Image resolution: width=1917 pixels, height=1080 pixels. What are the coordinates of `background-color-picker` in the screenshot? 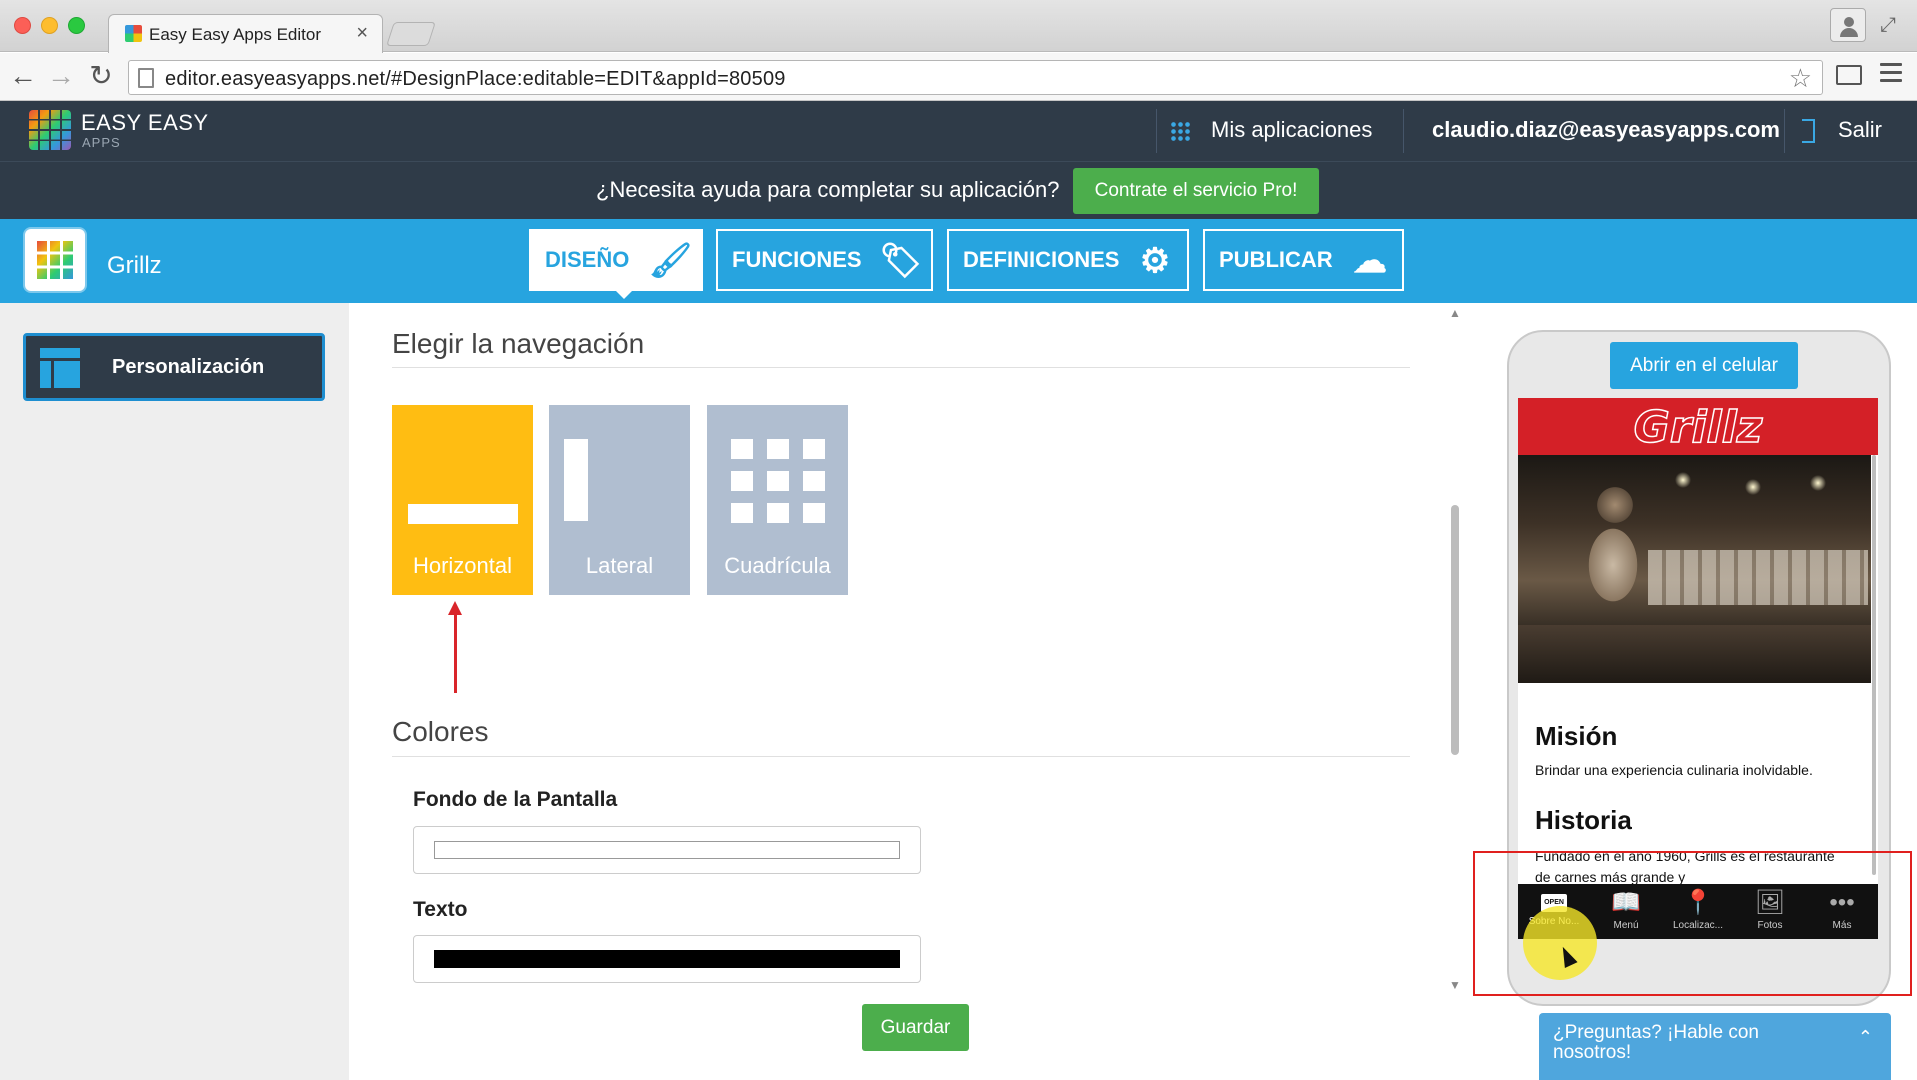 It's located at (667, 850).